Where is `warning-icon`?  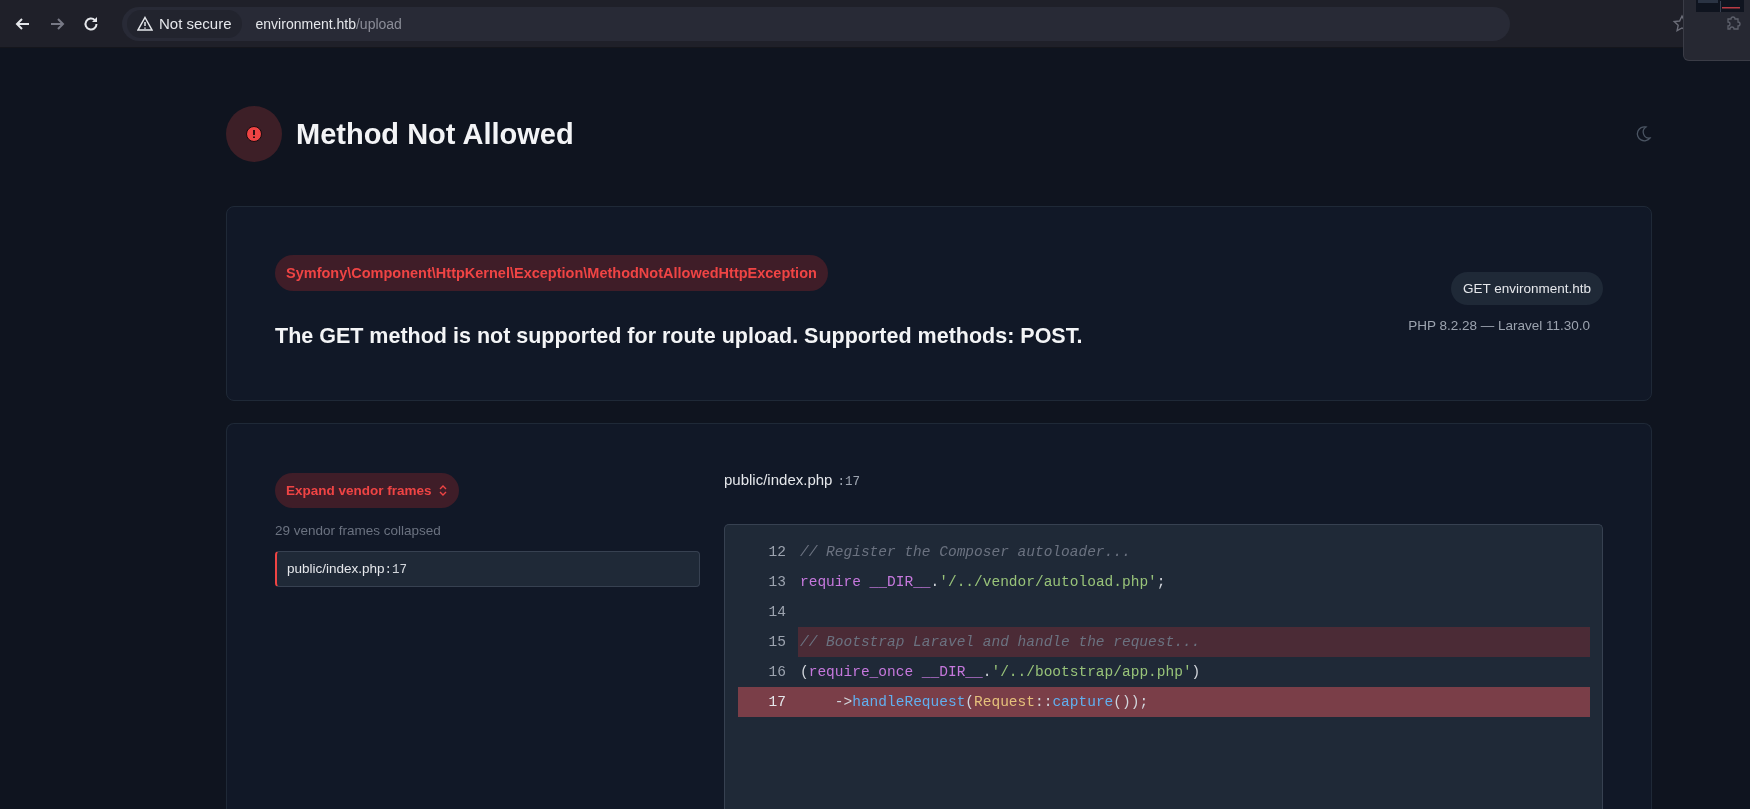
warning-icon is located at coordinates (145, 23).